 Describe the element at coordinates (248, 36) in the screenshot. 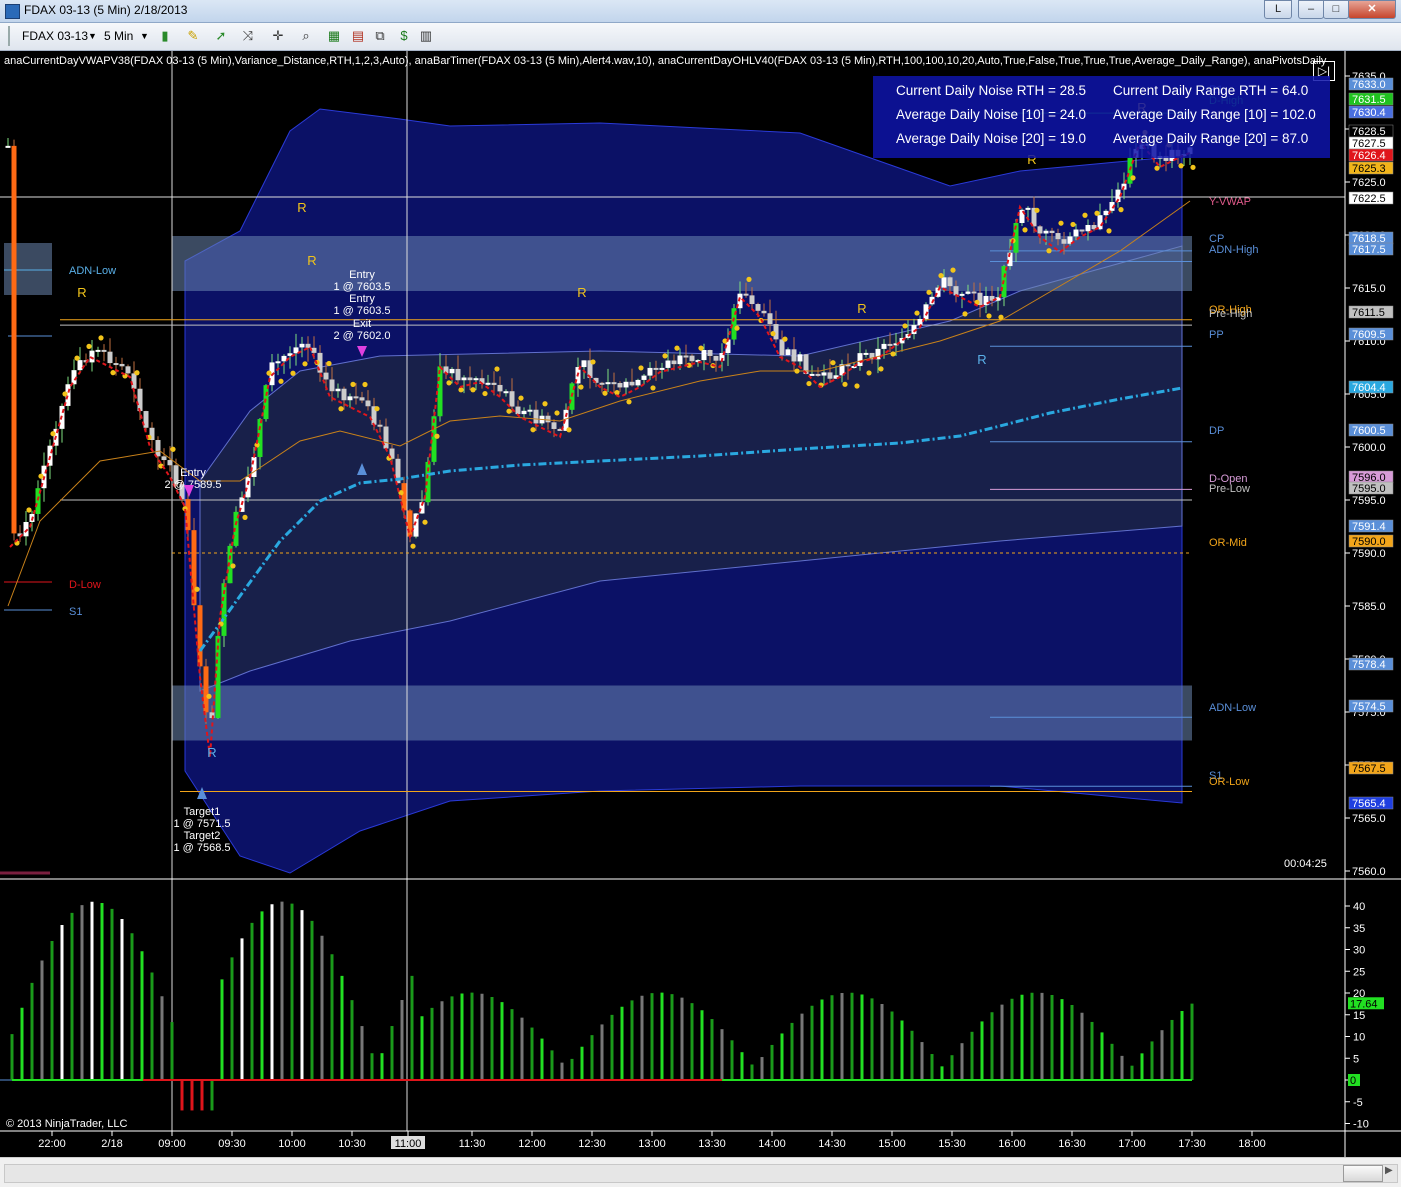

I see `cursor-icon: ⤨` at that location.